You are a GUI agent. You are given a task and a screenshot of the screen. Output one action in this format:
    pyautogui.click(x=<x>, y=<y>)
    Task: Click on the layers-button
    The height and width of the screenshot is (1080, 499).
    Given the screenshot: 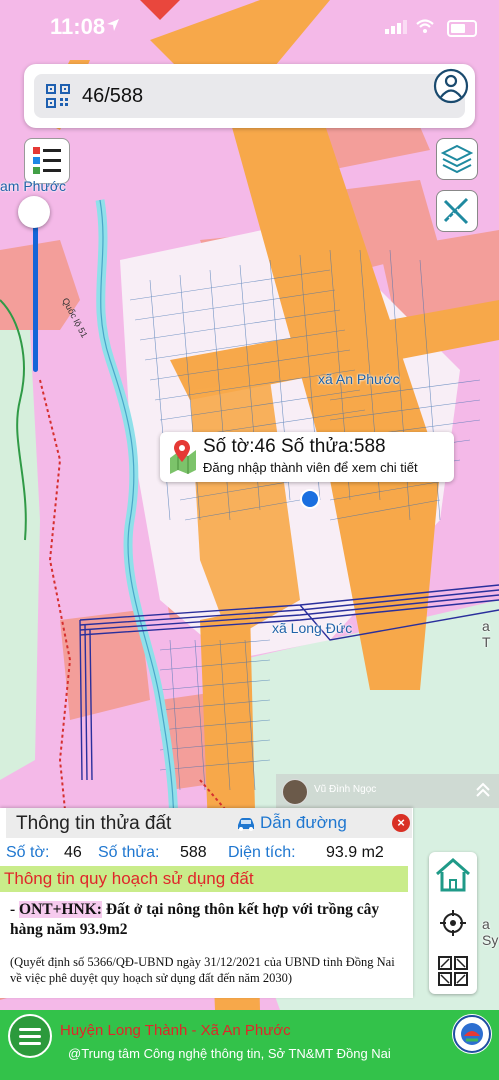 What is the action you would take?
    pyautogui.click(x=457, y=159)
    